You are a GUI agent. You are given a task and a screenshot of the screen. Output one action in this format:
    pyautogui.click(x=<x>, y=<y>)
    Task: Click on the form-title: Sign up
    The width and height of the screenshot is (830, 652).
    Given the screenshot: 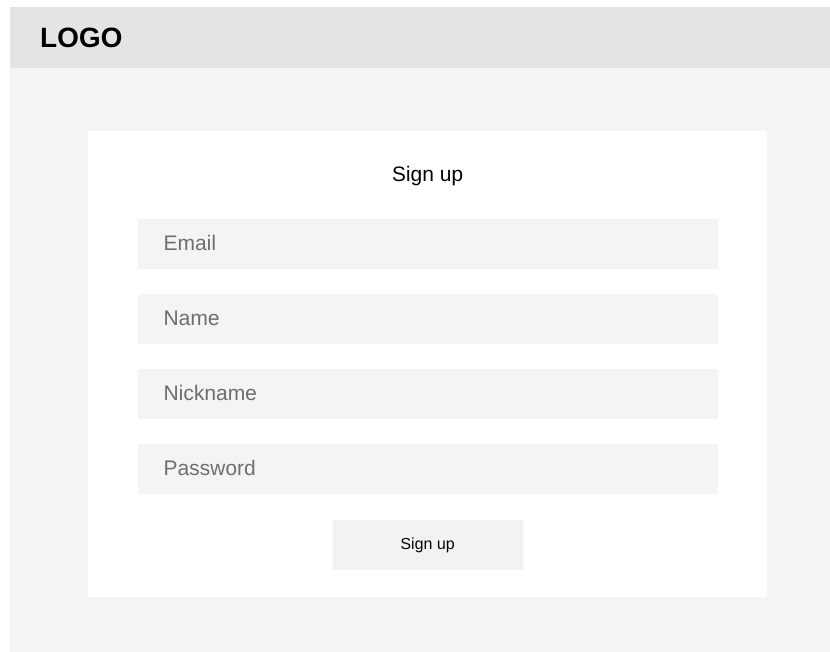 What is the action you would take?
    pyautogui.click(x=428, y=175)
    